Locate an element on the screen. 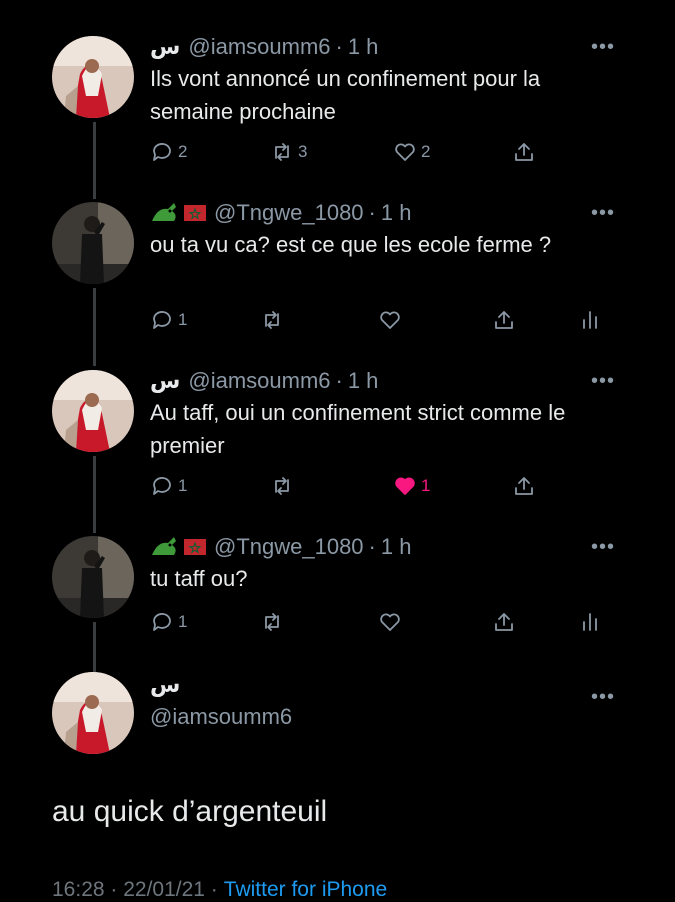  like-count: 1 is located at coordinates (426, 485).